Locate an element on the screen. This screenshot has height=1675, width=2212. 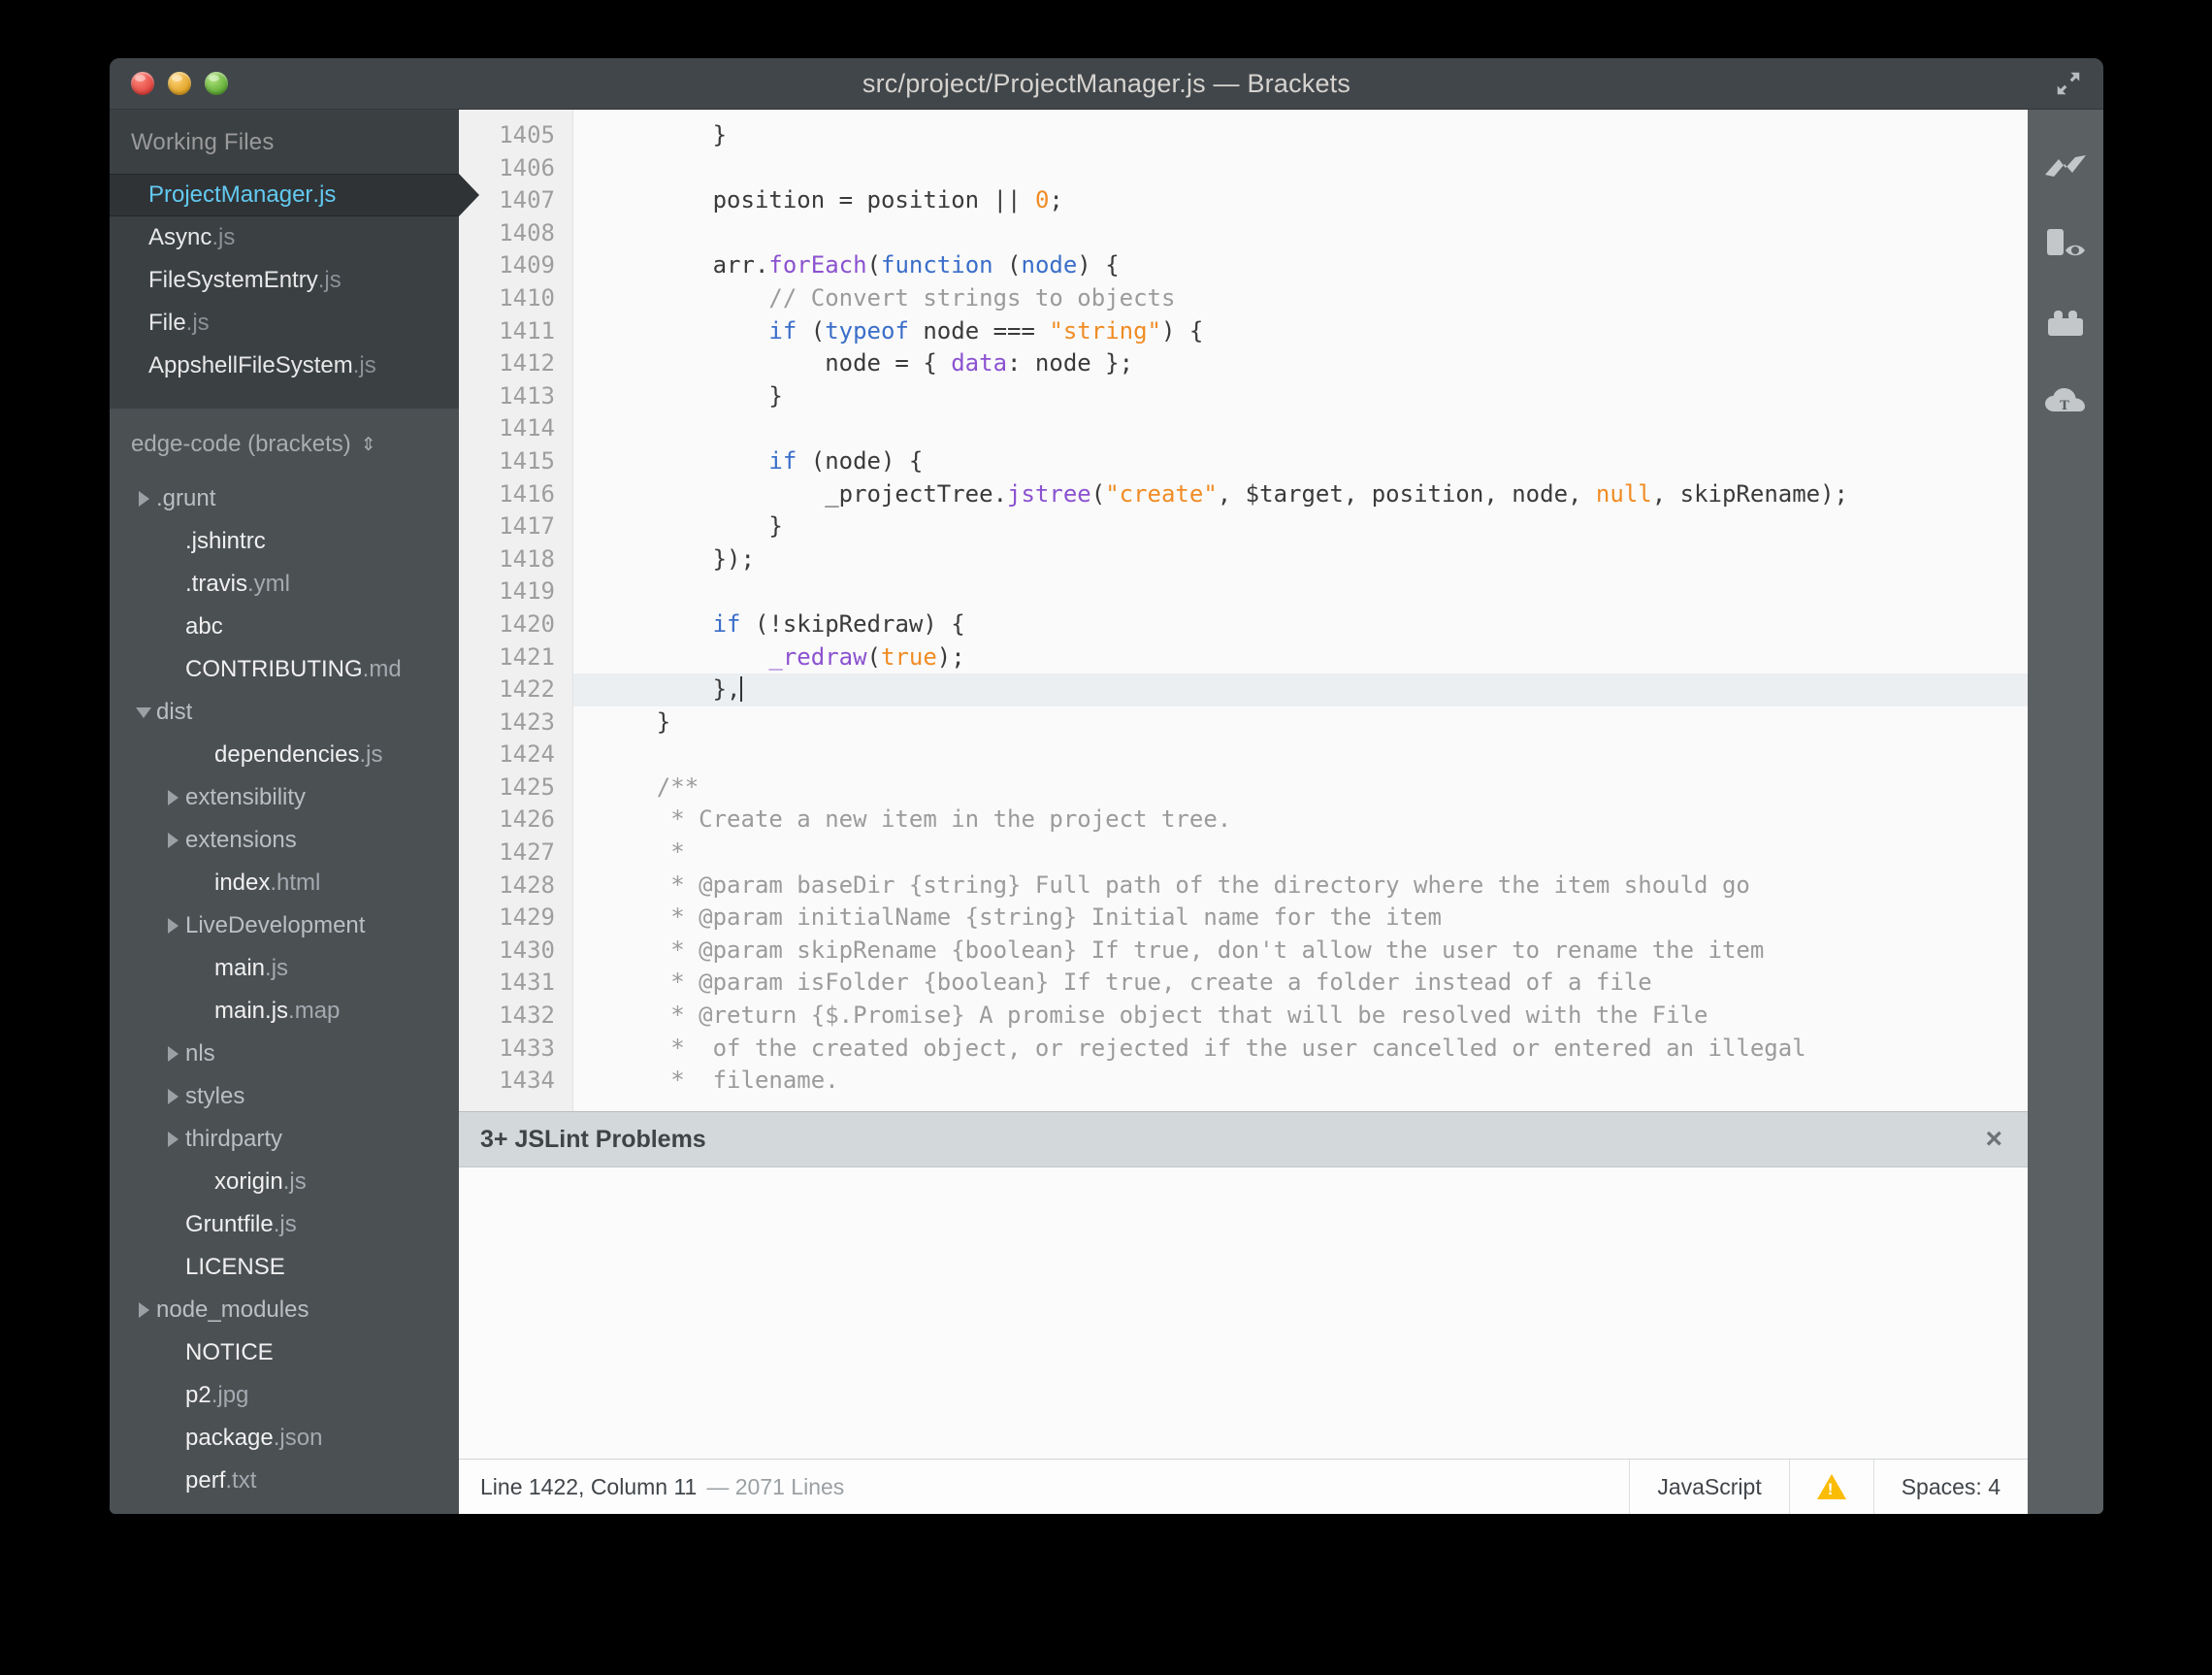
code-line: * is located at coordinates (1300, 853).